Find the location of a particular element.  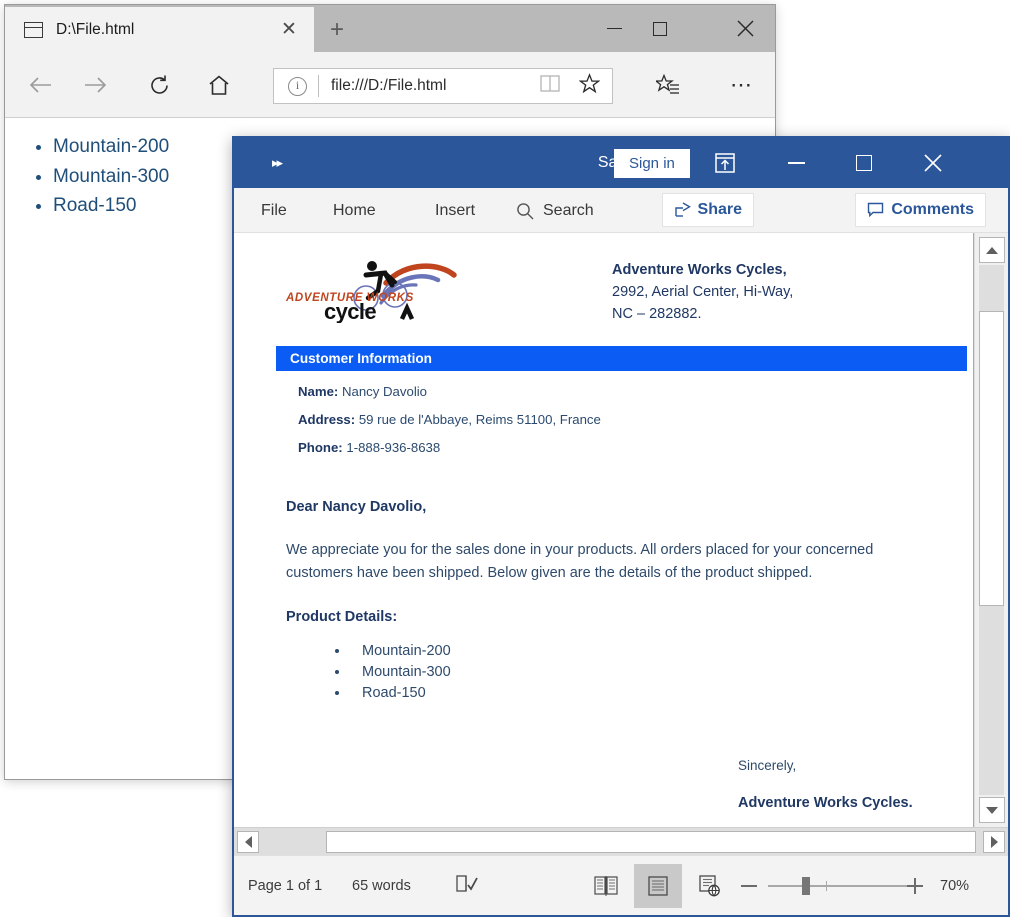

browser-maximize-button is located at coordinates (660, 28).